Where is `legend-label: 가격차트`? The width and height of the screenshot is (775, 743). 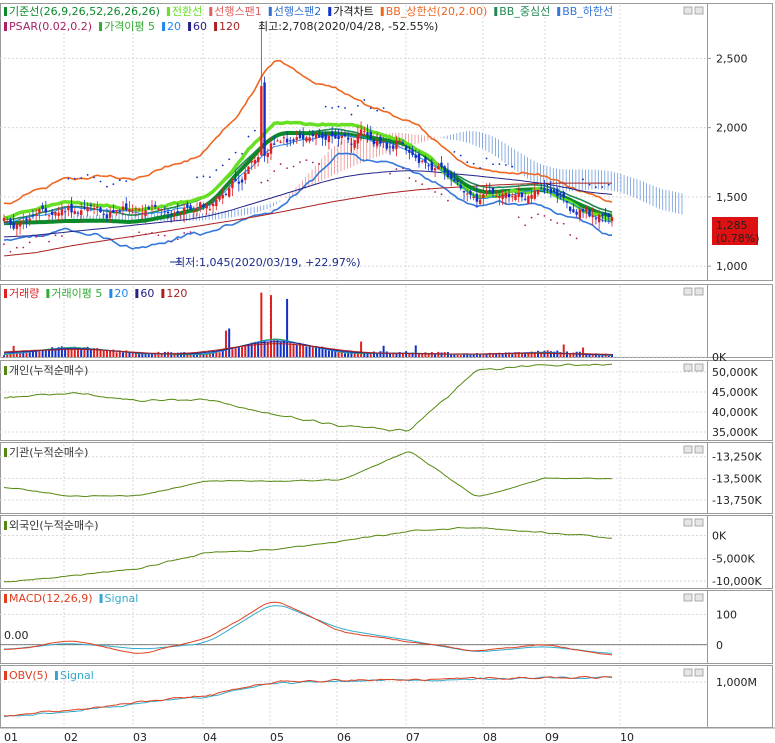 legend-label: 가격차트 is located at coordinates (353, 11).